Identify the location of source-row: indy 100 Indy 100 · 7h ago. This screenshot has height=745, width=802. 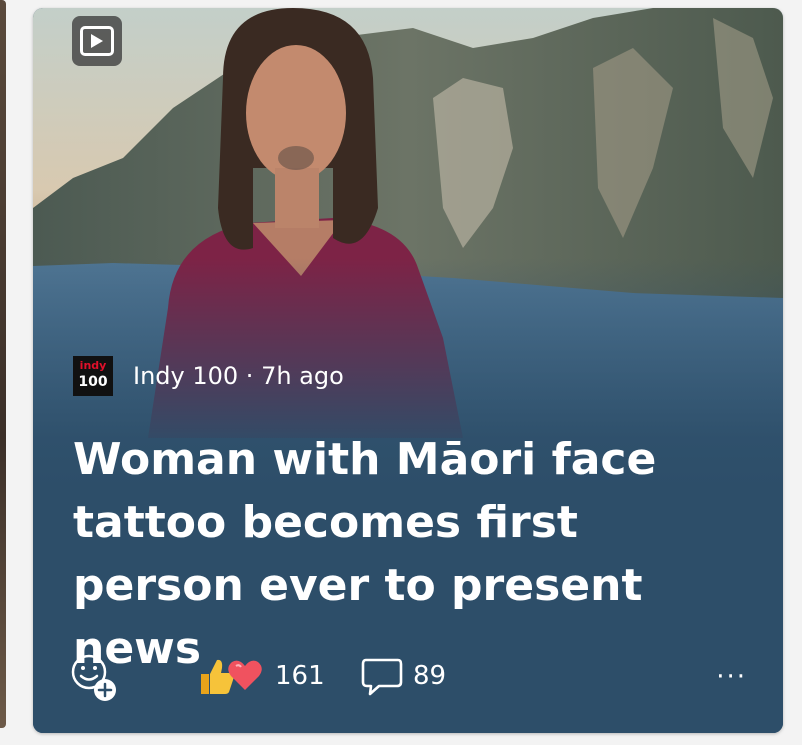
(208, 376).